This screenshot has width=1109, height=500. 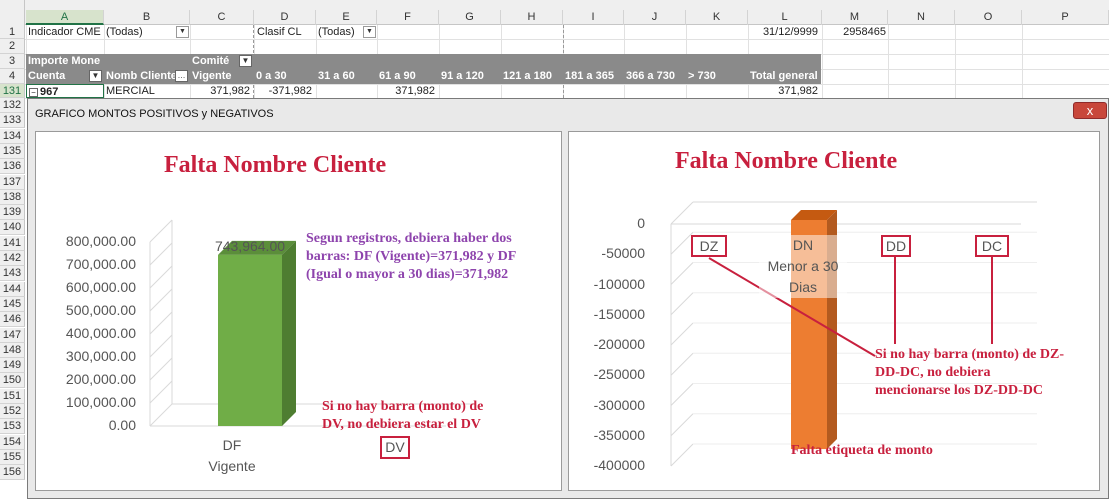 What do you see at coordinates (992, 246) in the screenshot?
I see `dc-box: DC` at bounding box center [992, 246].